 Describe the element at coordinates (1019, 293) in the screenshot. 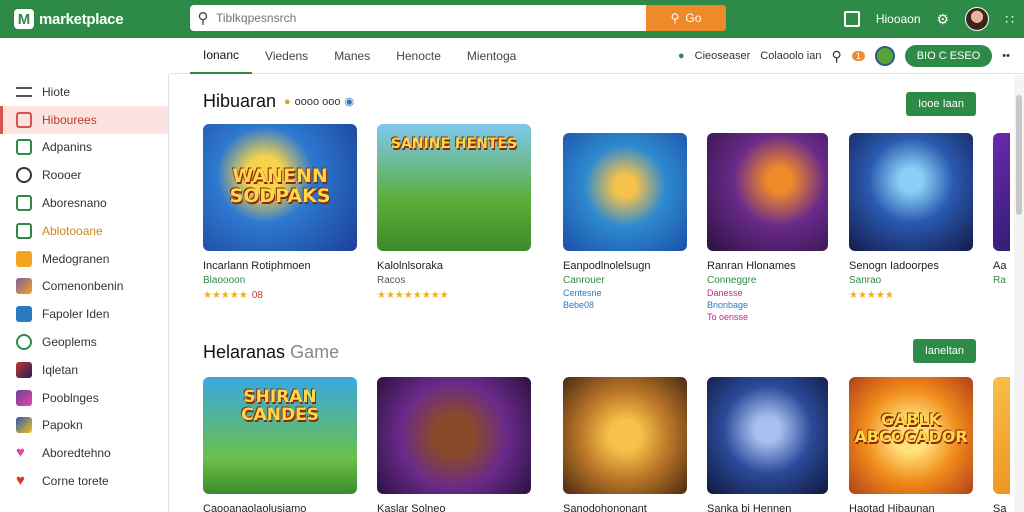

I see `vertical-scrollbar` at that location.